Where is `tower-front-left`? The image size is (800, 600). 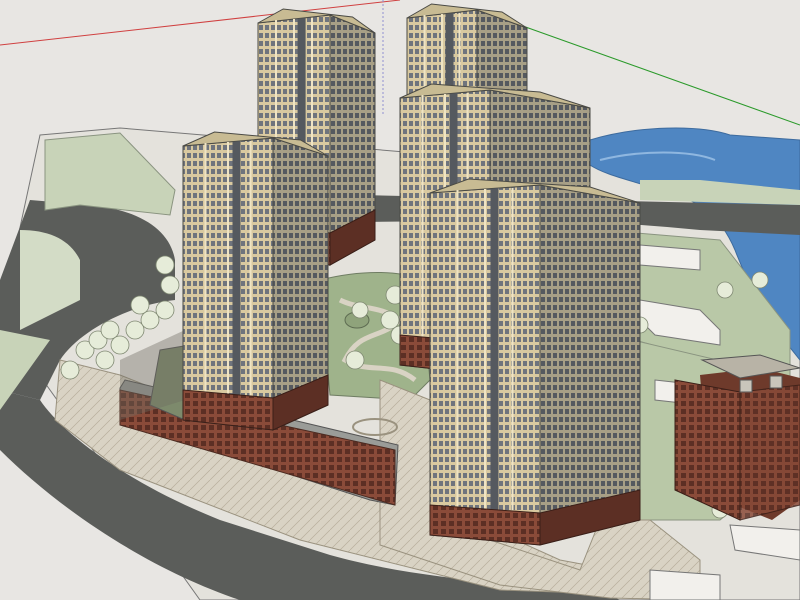 tower-front-left is located at coordinates (255, 281).